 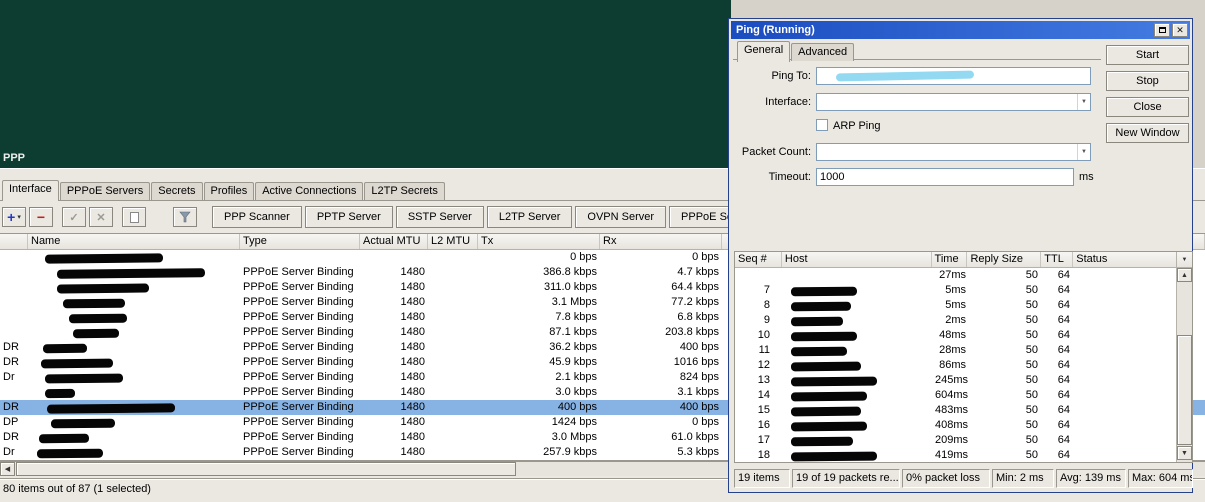 I want to click on ping-table-row: 16 408ms 50 64, so click(x=963, y=425).